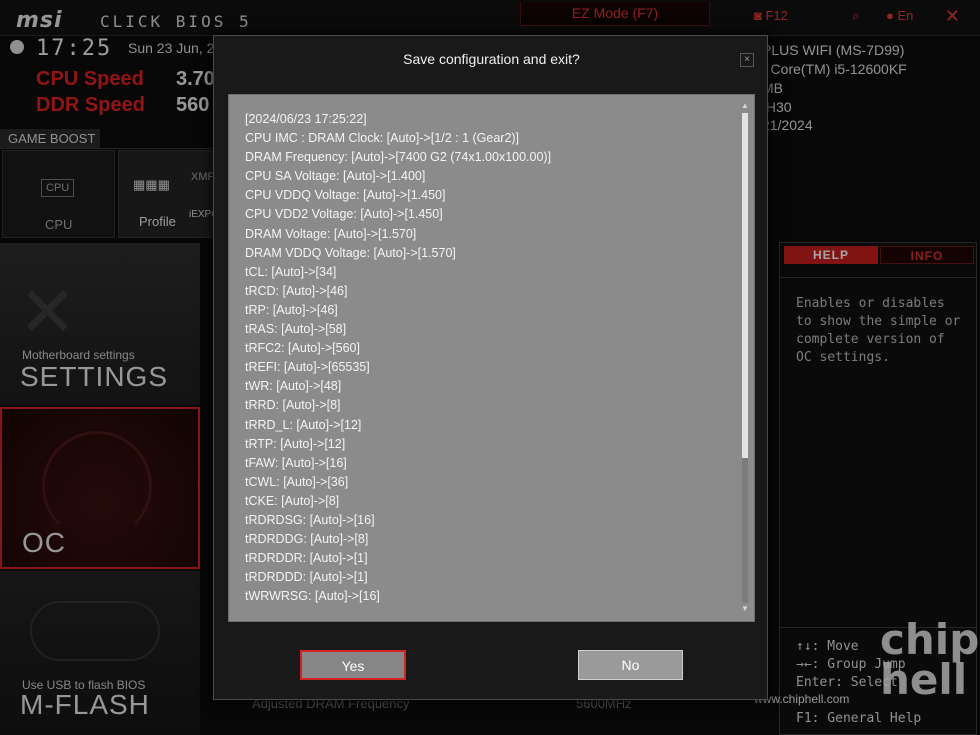 Image resolution: width=980 pixels, height=735 pixels. What do you see at coordinates (295, 443) in the screenshot?
I see `list-item: tRTP: [Auto]->[12]` at bounding box center [295, 443].